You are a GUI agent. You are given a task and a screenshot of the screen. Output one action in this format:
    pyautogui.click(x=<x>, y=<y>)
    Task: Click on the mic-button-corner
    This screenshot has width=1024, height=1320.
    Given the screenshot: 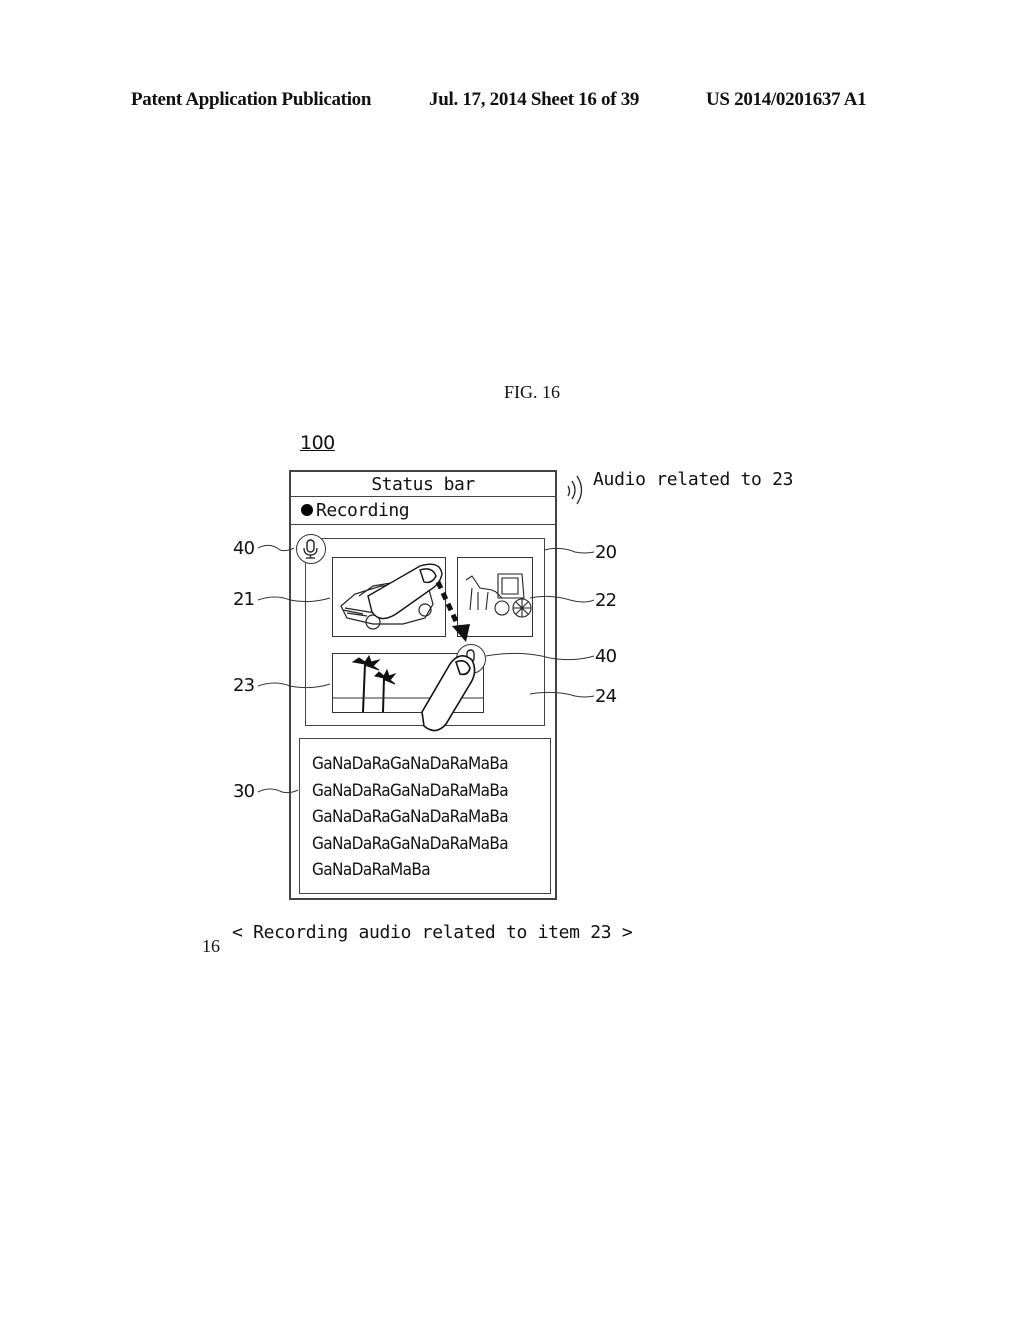 What is the action you would take?
    pyautogui.click(x=311, y=549)
    